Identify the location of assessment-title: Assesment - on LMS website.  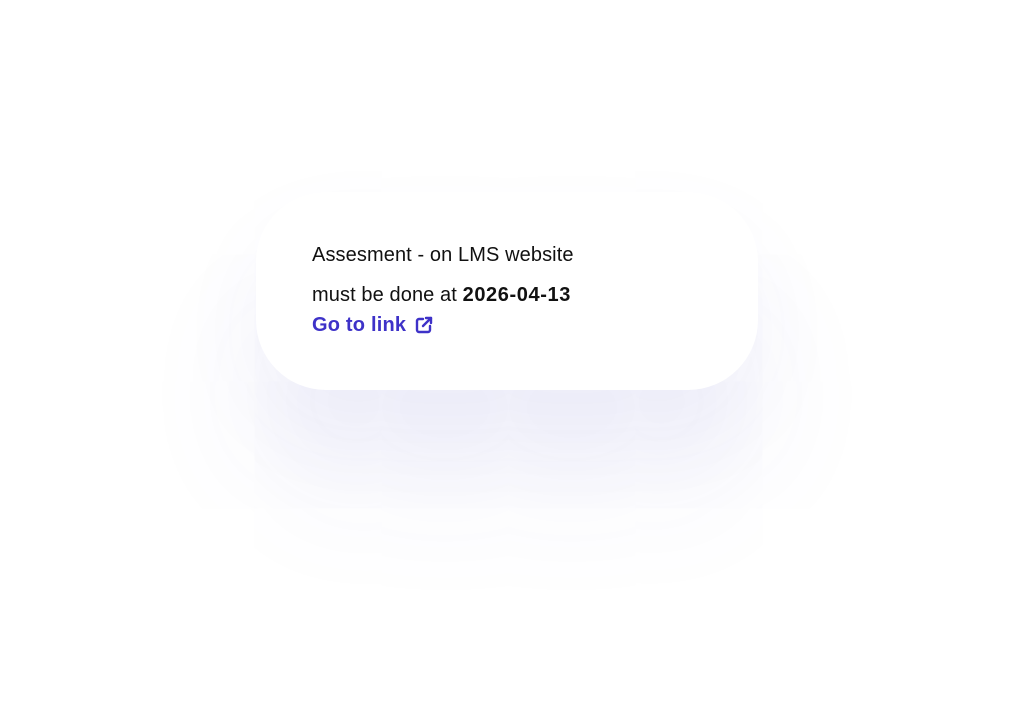
(443, 255).